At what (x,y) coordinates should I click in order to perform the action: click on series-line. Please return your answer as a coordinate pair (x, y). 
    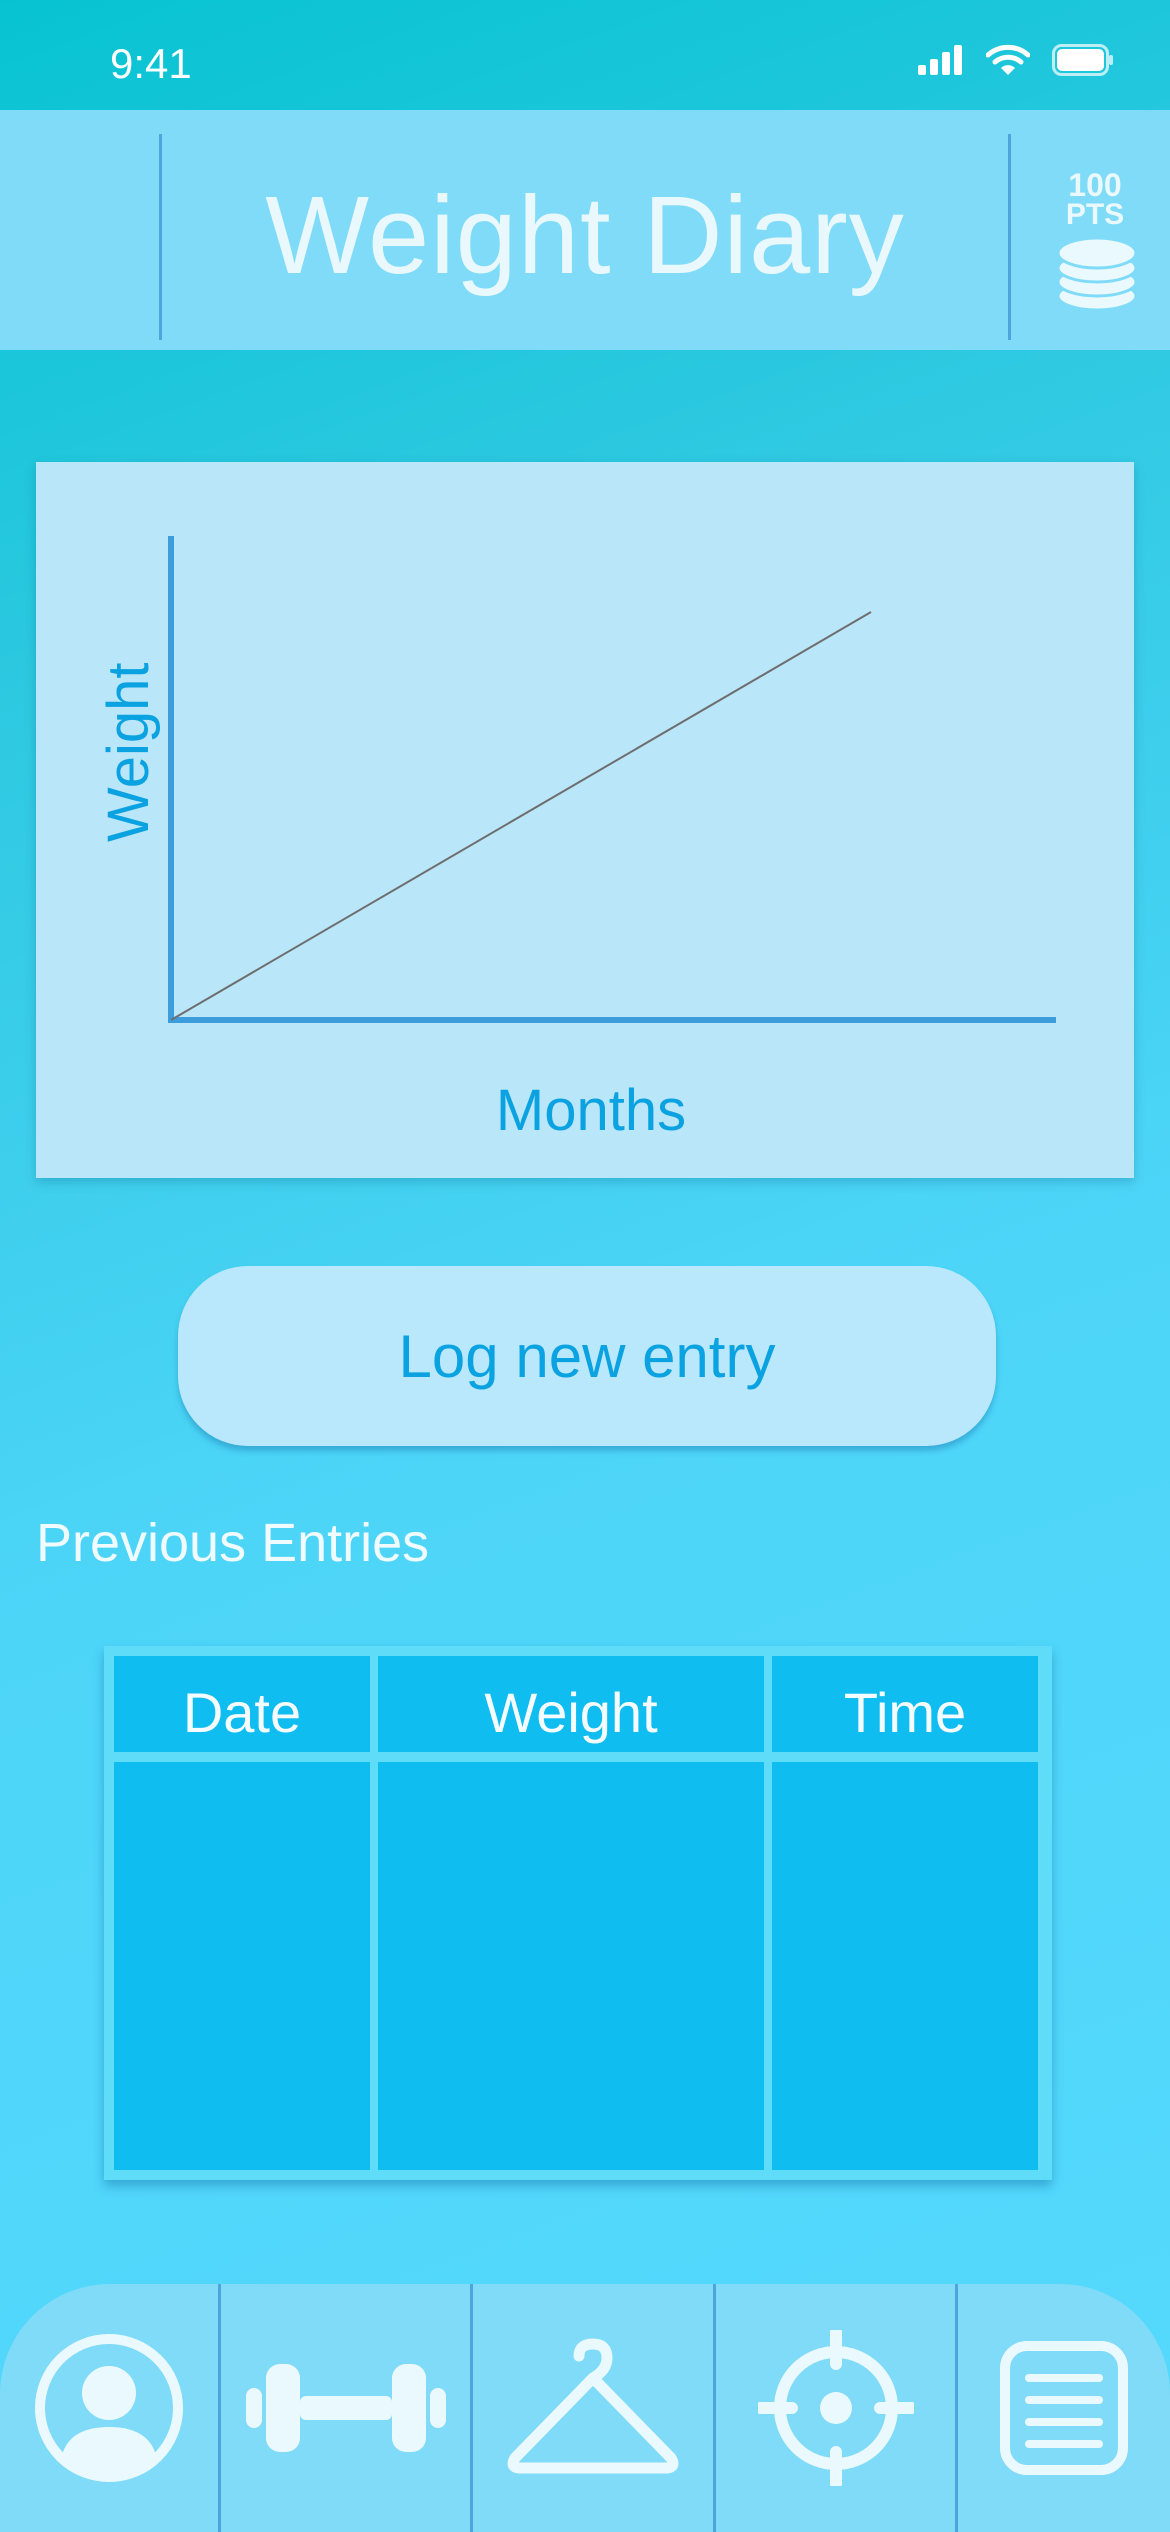
    Looking at the image, I should click on (521, 816).